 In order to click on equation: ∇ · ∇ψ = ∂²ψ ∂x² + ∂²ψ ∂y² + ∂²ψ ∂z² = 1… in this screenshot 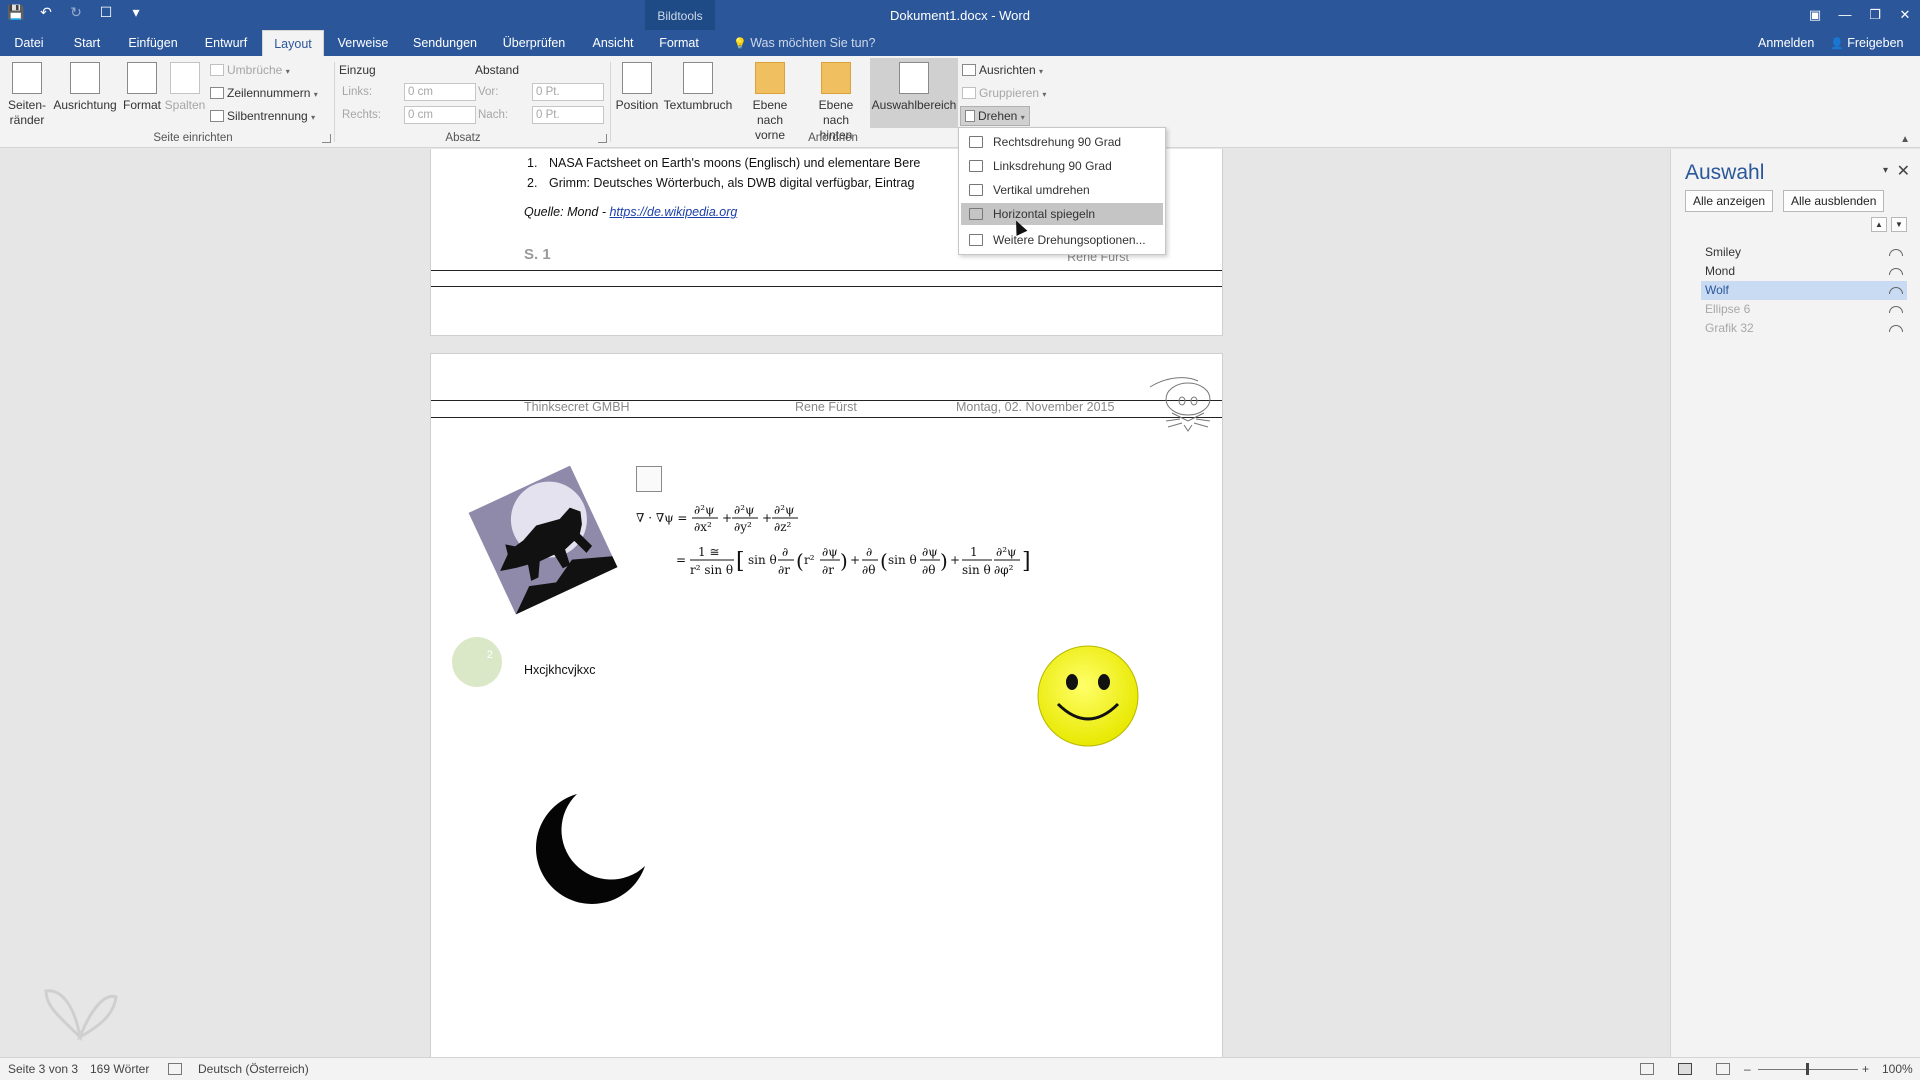, I will do `click(836, 544)`.